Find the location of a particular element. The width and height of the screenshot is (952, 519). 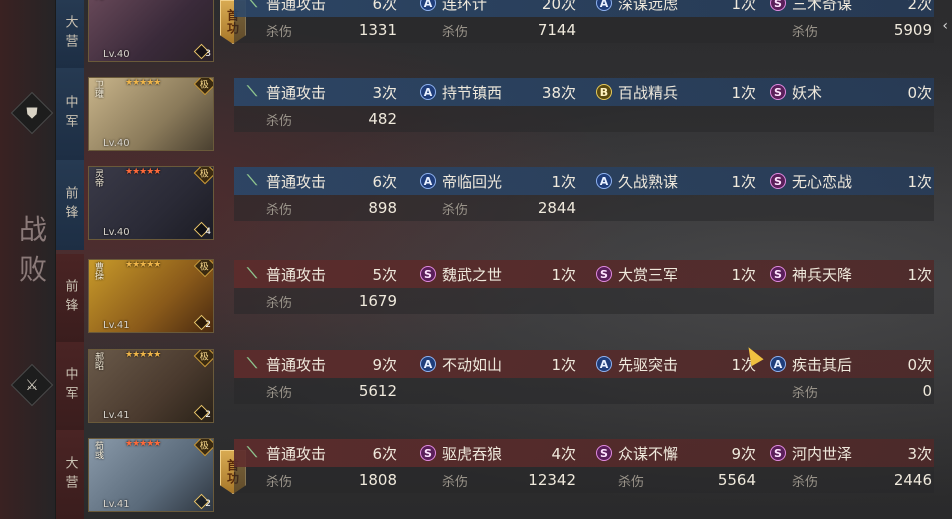

skill-cell: S 众谋不懈 is located at coordinates (637, 453).